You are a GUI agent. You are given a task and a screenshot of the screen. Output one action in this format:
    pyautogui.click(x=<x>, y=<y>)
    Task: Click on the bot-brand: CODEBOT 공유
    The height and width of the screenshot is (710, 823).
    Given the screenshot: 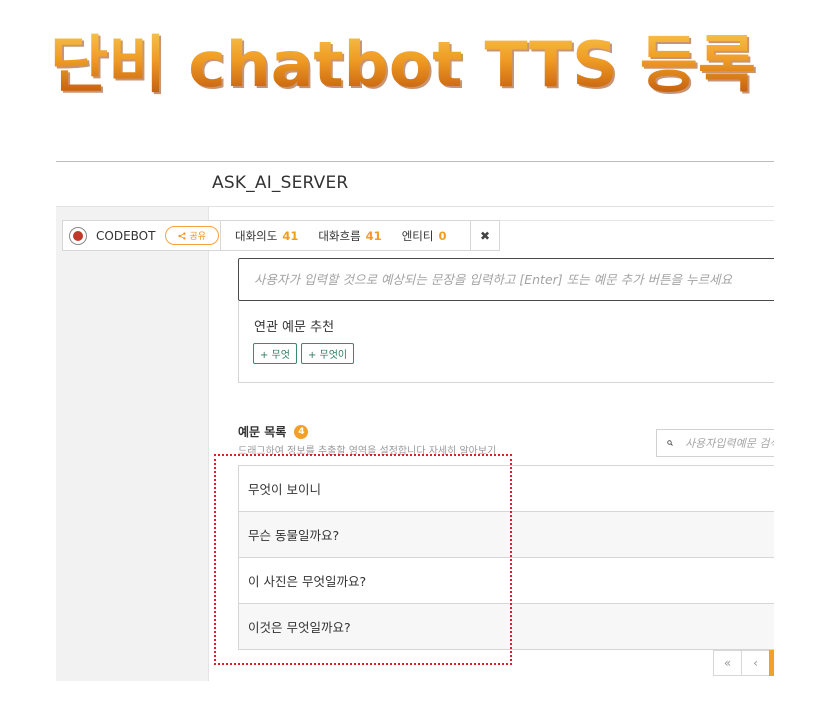 What is the action you would take?
    pyautogui.click(x=142, y=235)
    